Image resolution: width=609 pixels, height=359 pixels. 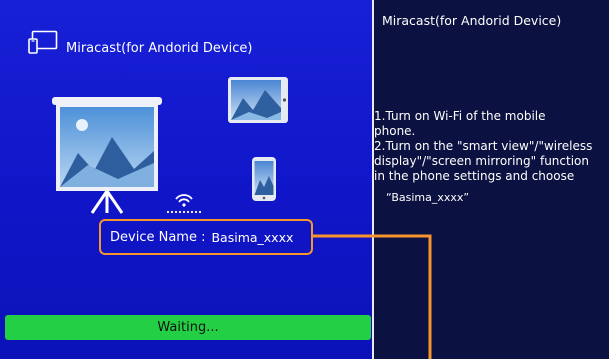 I want to click on projector-screen-illustration, so click(x=107, y=155).